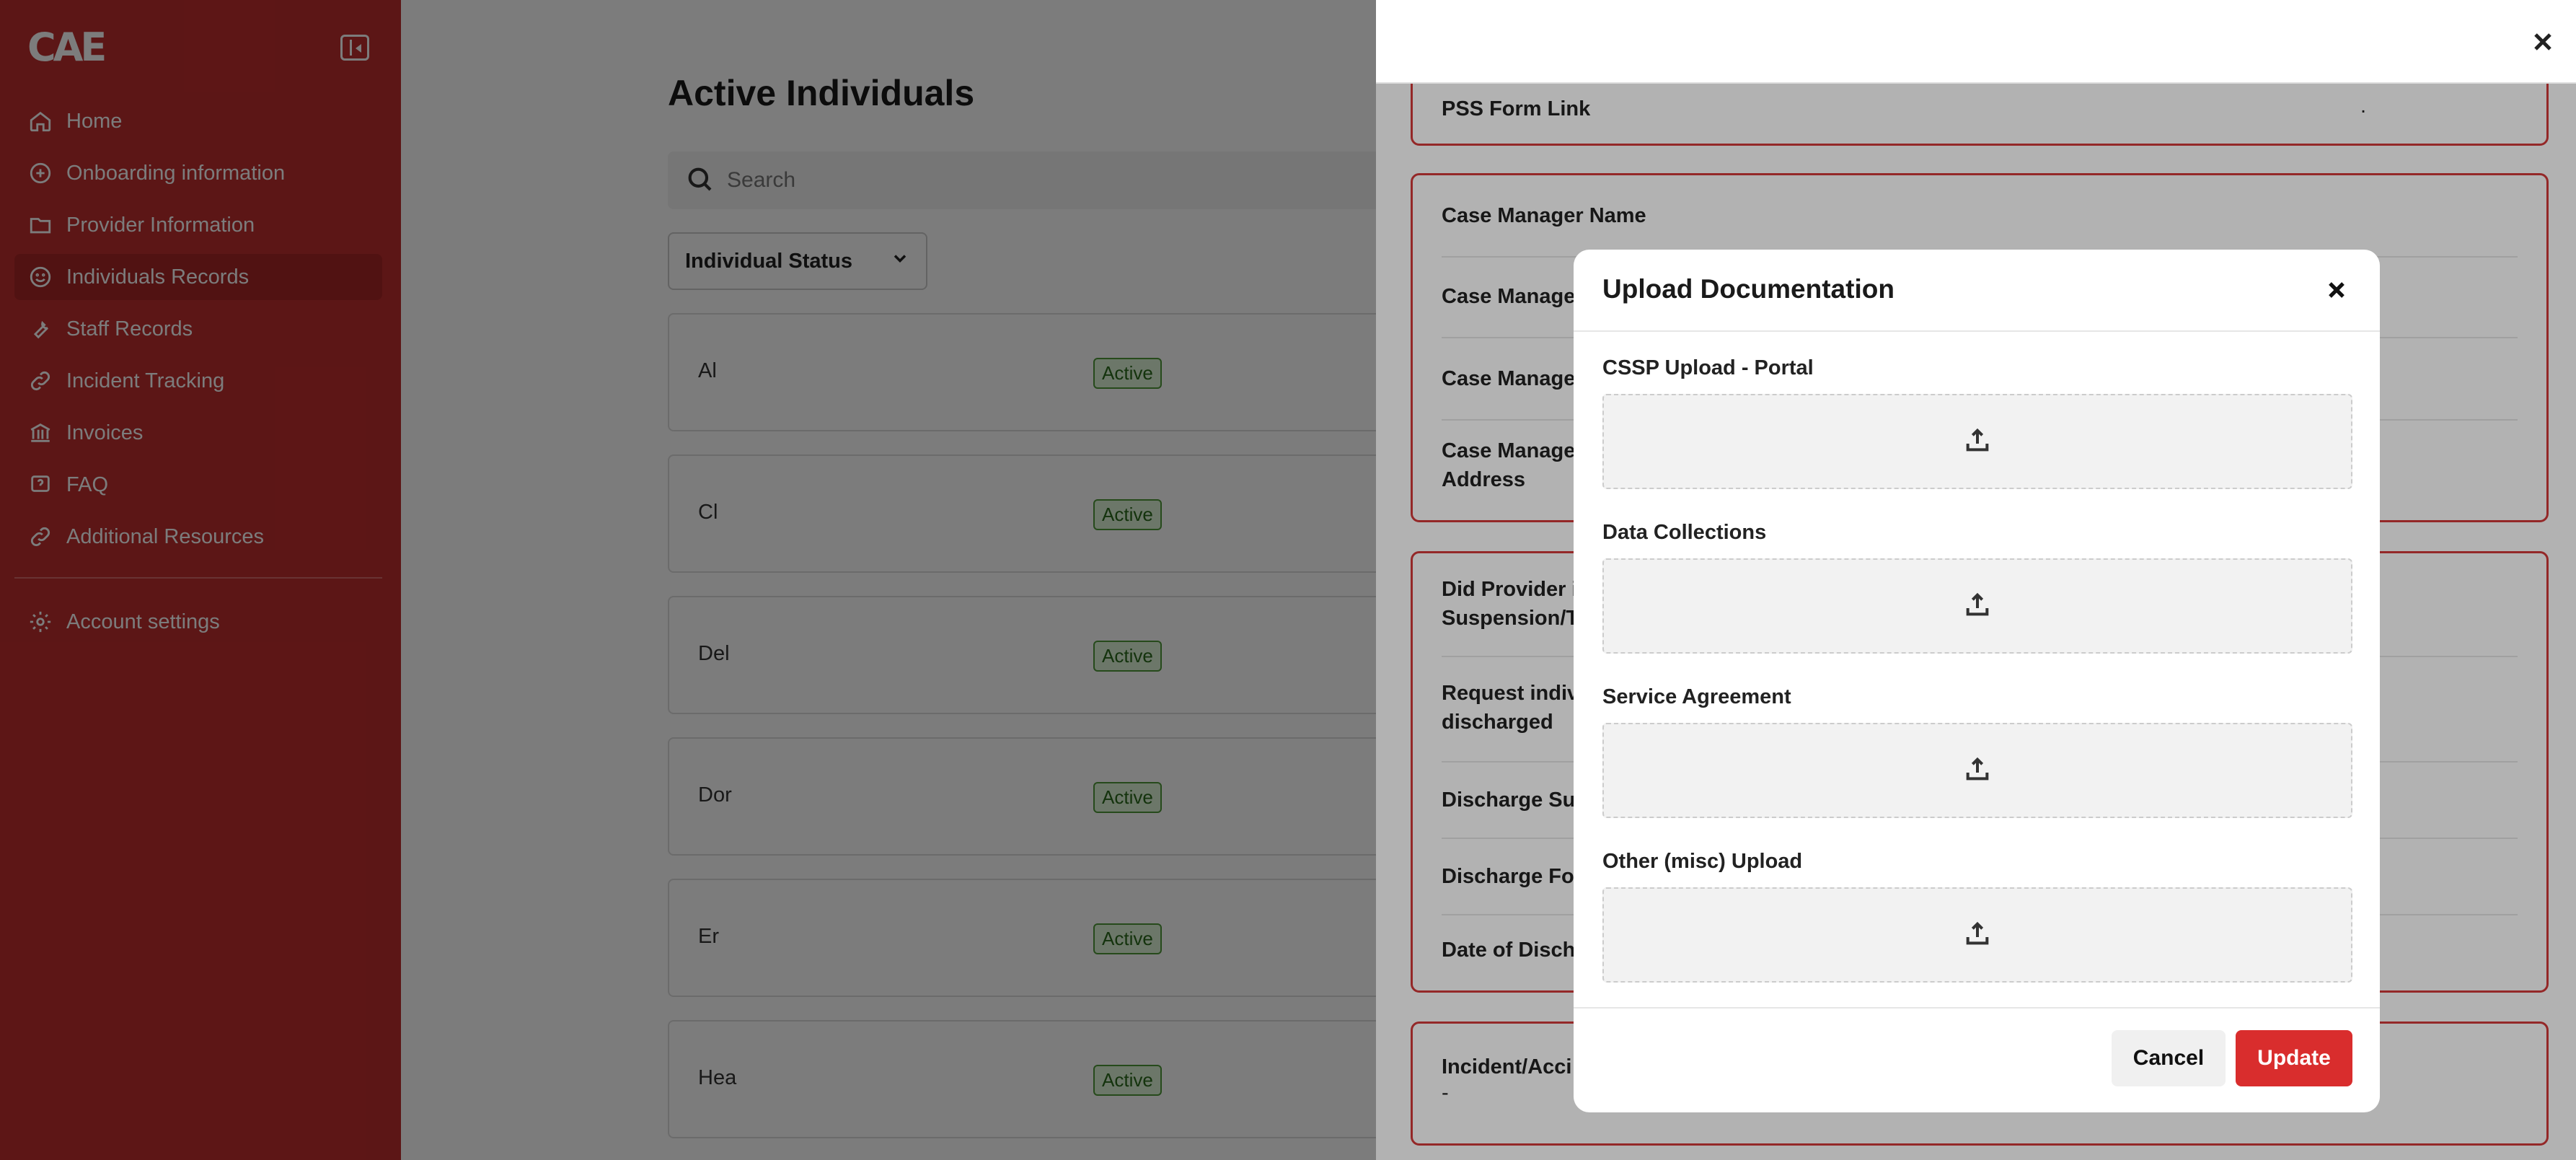  I want to click on upload-field-data-collections: Data Collections, so click(1977, 586).